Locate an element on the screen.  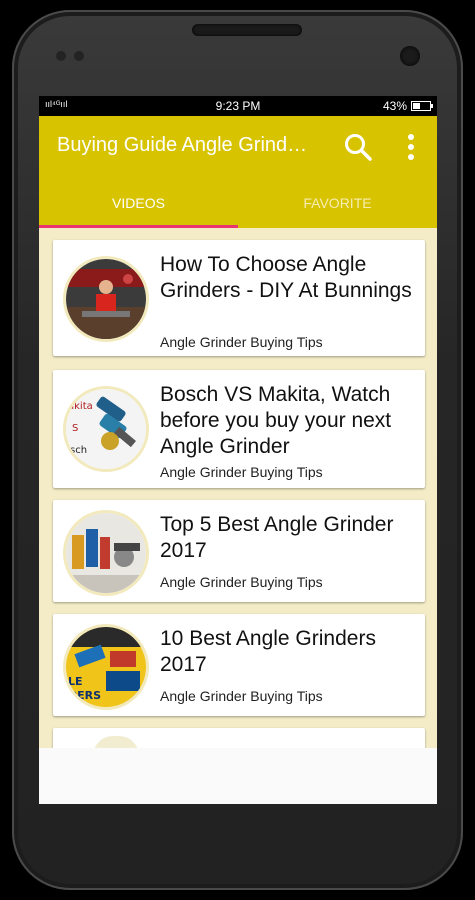
svg-text: akita is located at coordinates (80, 406).